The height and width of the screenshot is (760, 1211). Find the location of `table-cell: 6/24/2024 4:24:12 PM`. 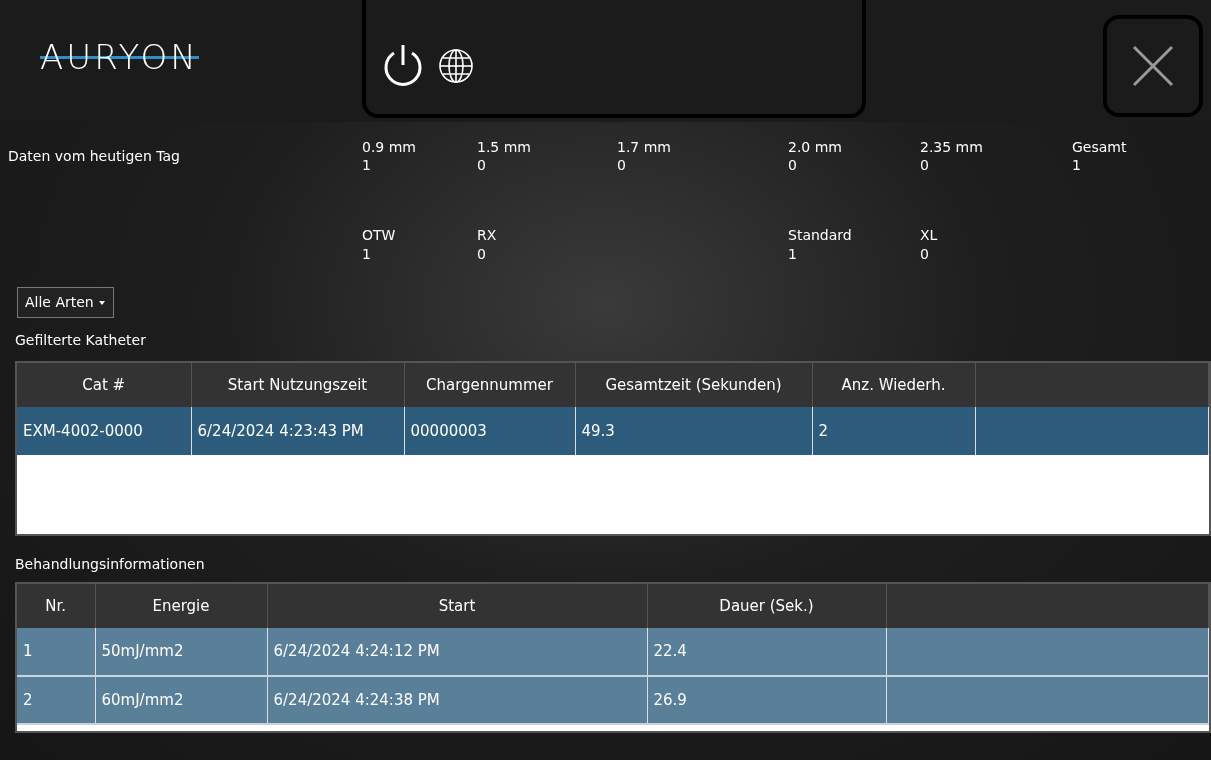

table-cell: 6/24/2024 4:24:12 PM is located at coordinates (457, 652).